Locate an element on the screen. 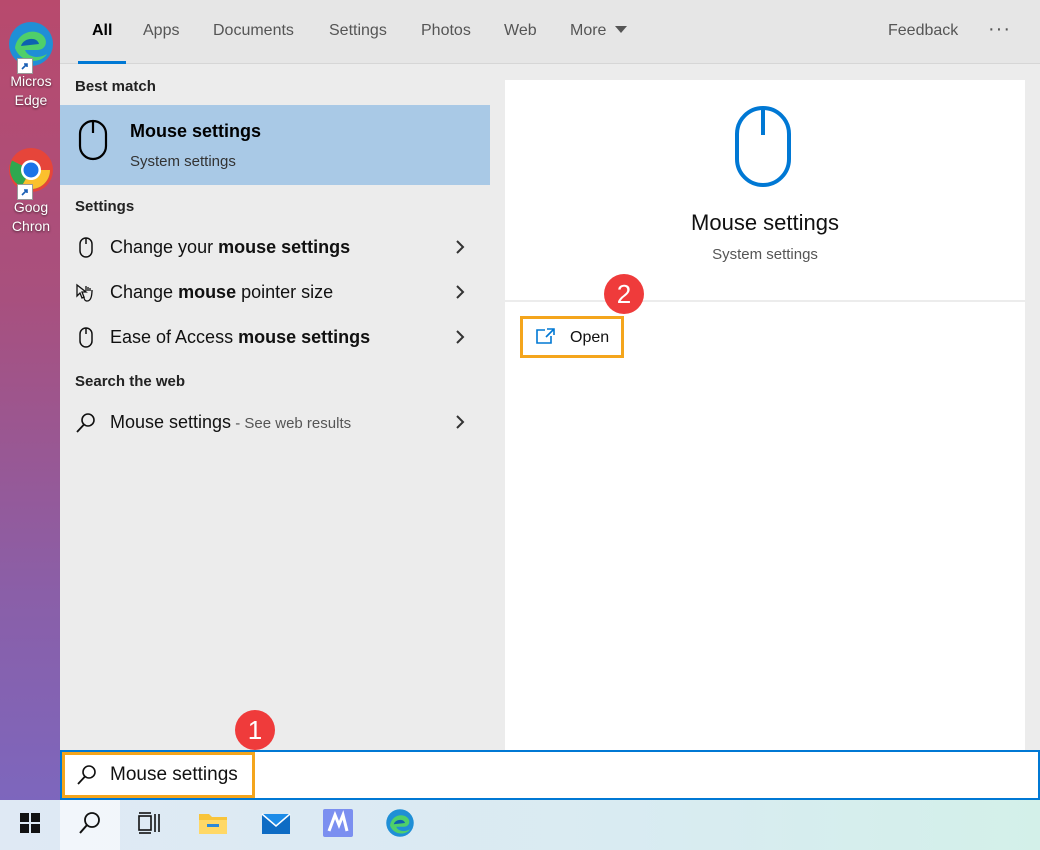  feedback-link: Feedback is located at coordinates (923, 31).